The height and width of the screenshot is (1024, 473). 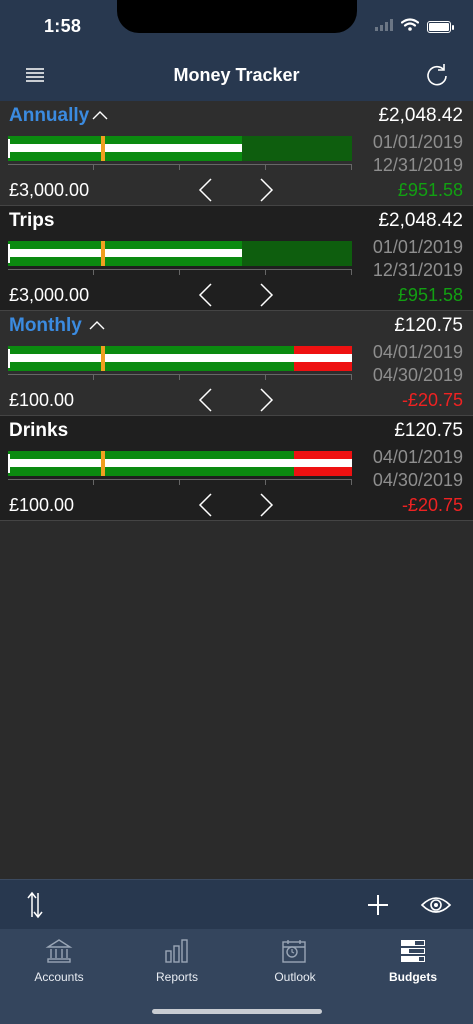 What do you see at coordinates (59, 951) in the screenshot?
I see `bank-icon` at bounding box center [59, 951].